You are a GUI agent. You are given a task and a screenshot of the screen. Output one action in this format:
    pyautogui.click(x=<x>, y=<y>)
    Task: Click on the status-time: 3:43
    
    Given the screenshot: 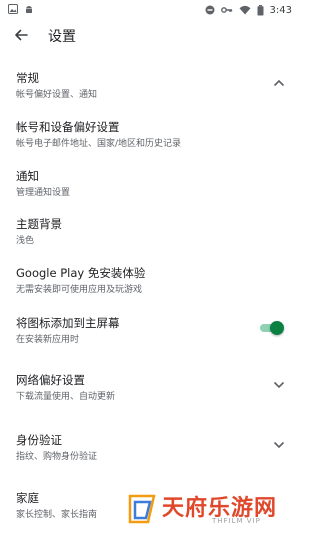 What is the action you would take?
    pyautogui.click(x=280, y=10)
    